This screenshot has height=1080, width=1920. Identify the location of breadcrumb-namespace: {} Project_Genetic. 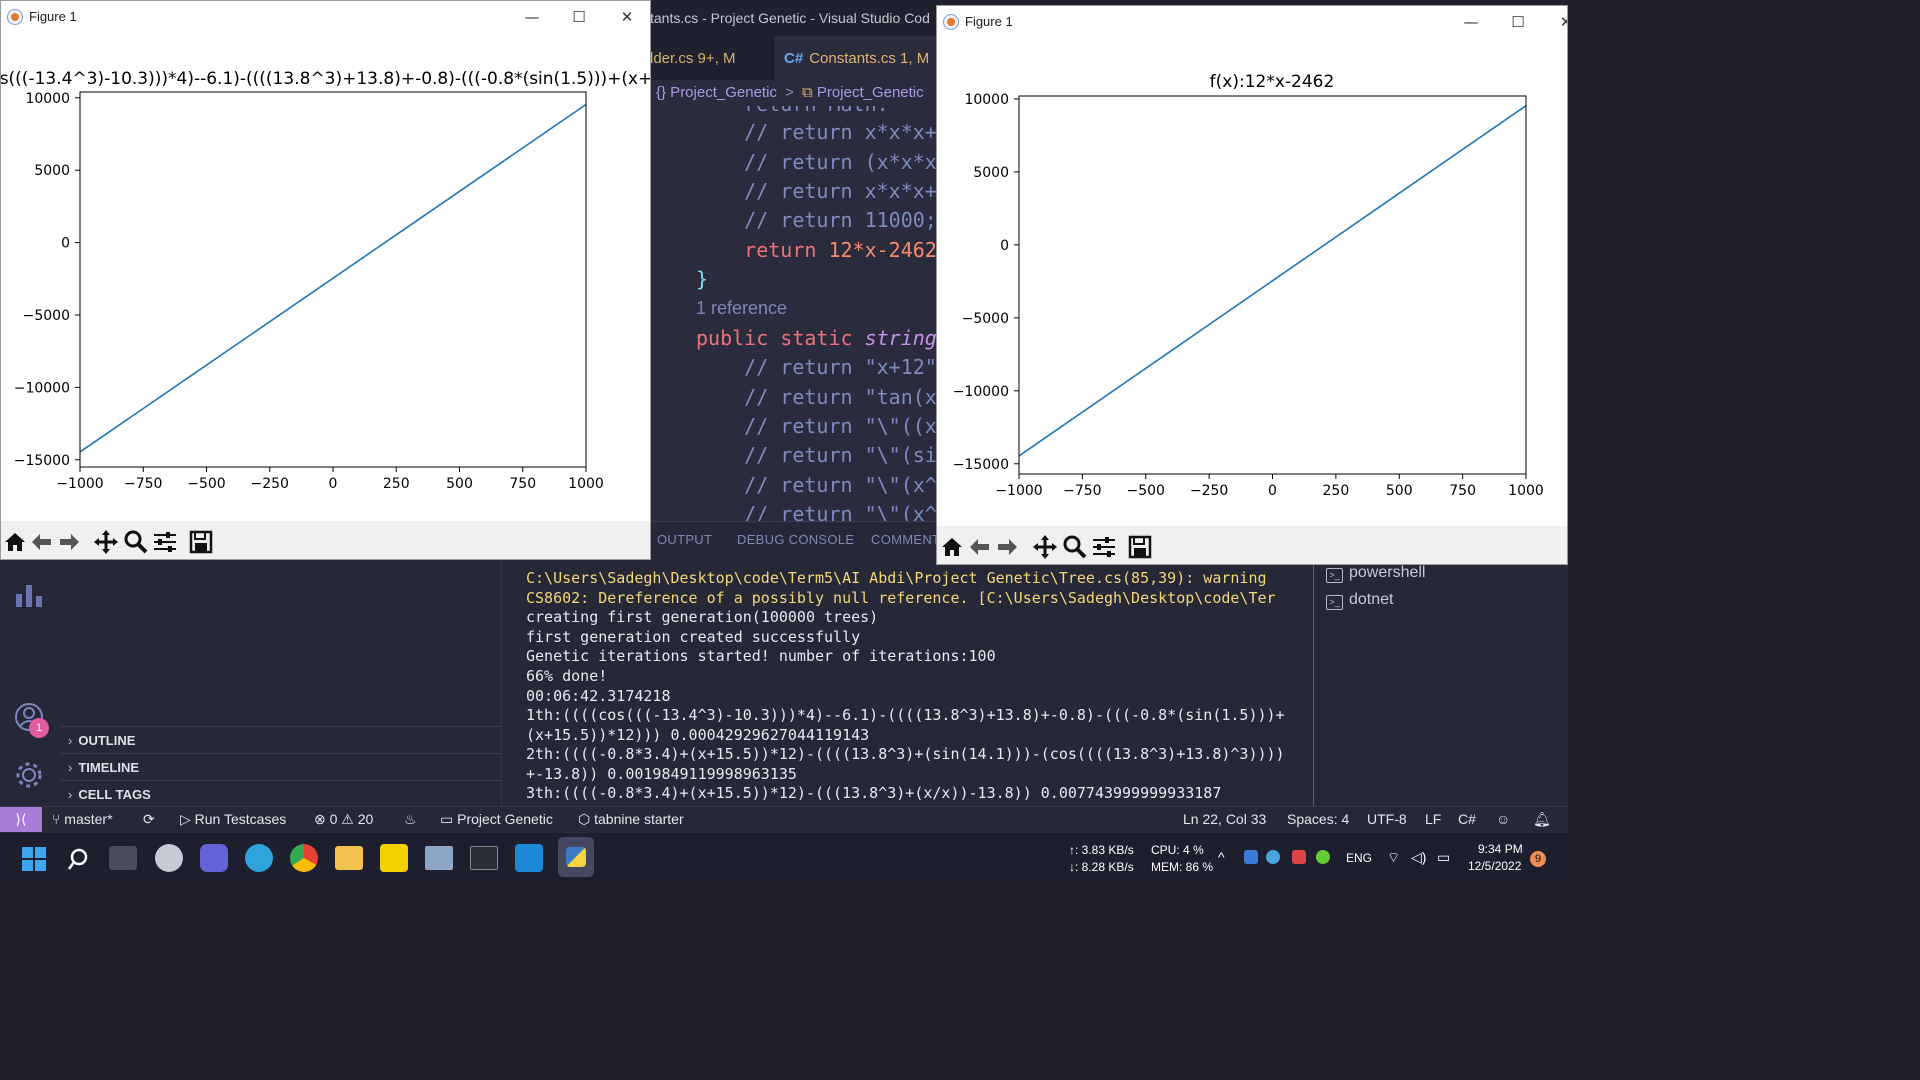
(716, 92).